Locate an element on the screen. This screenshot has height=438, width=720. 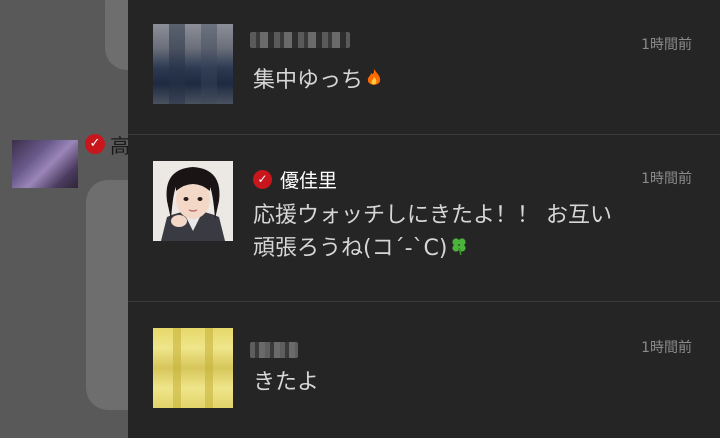
notification-message: 集中ゆっち is located at coordinates (473, 81).